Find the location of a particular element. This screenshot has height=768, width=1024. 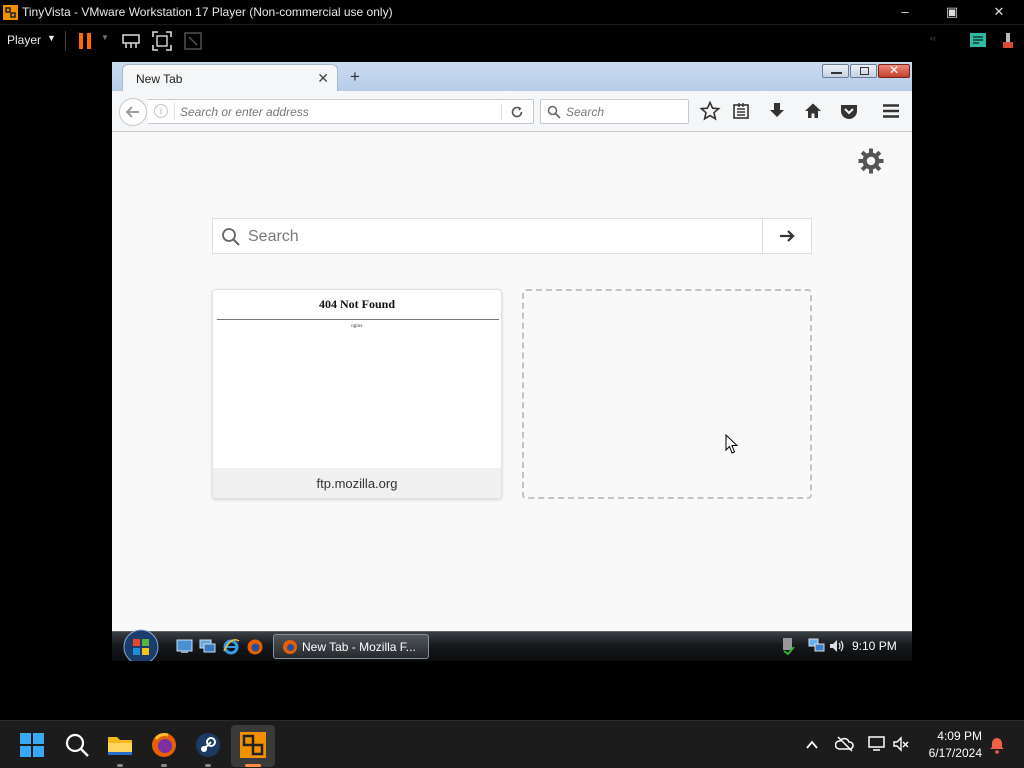

new-tab-button: + is located at coordinates (355, 77).